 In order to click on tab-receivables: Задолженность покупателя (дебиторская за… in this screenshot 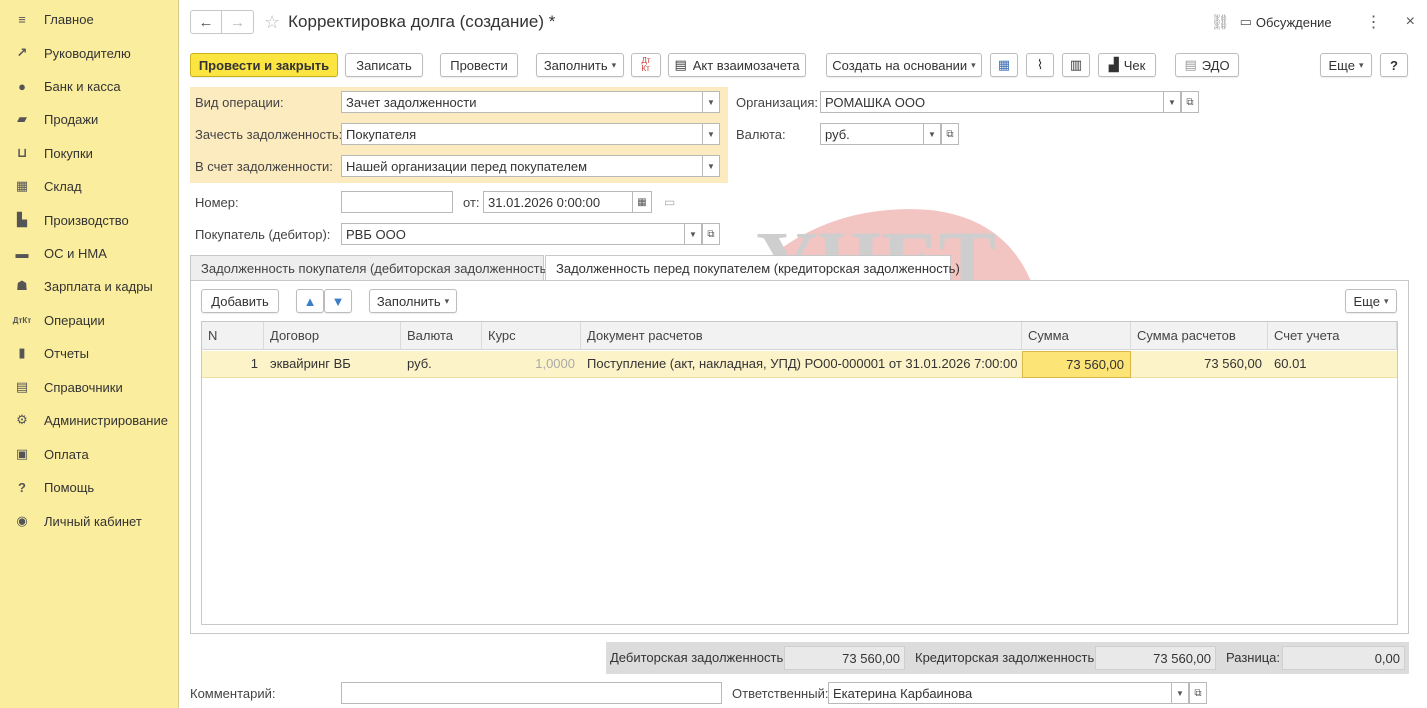, I will do `click(370, 268)`.